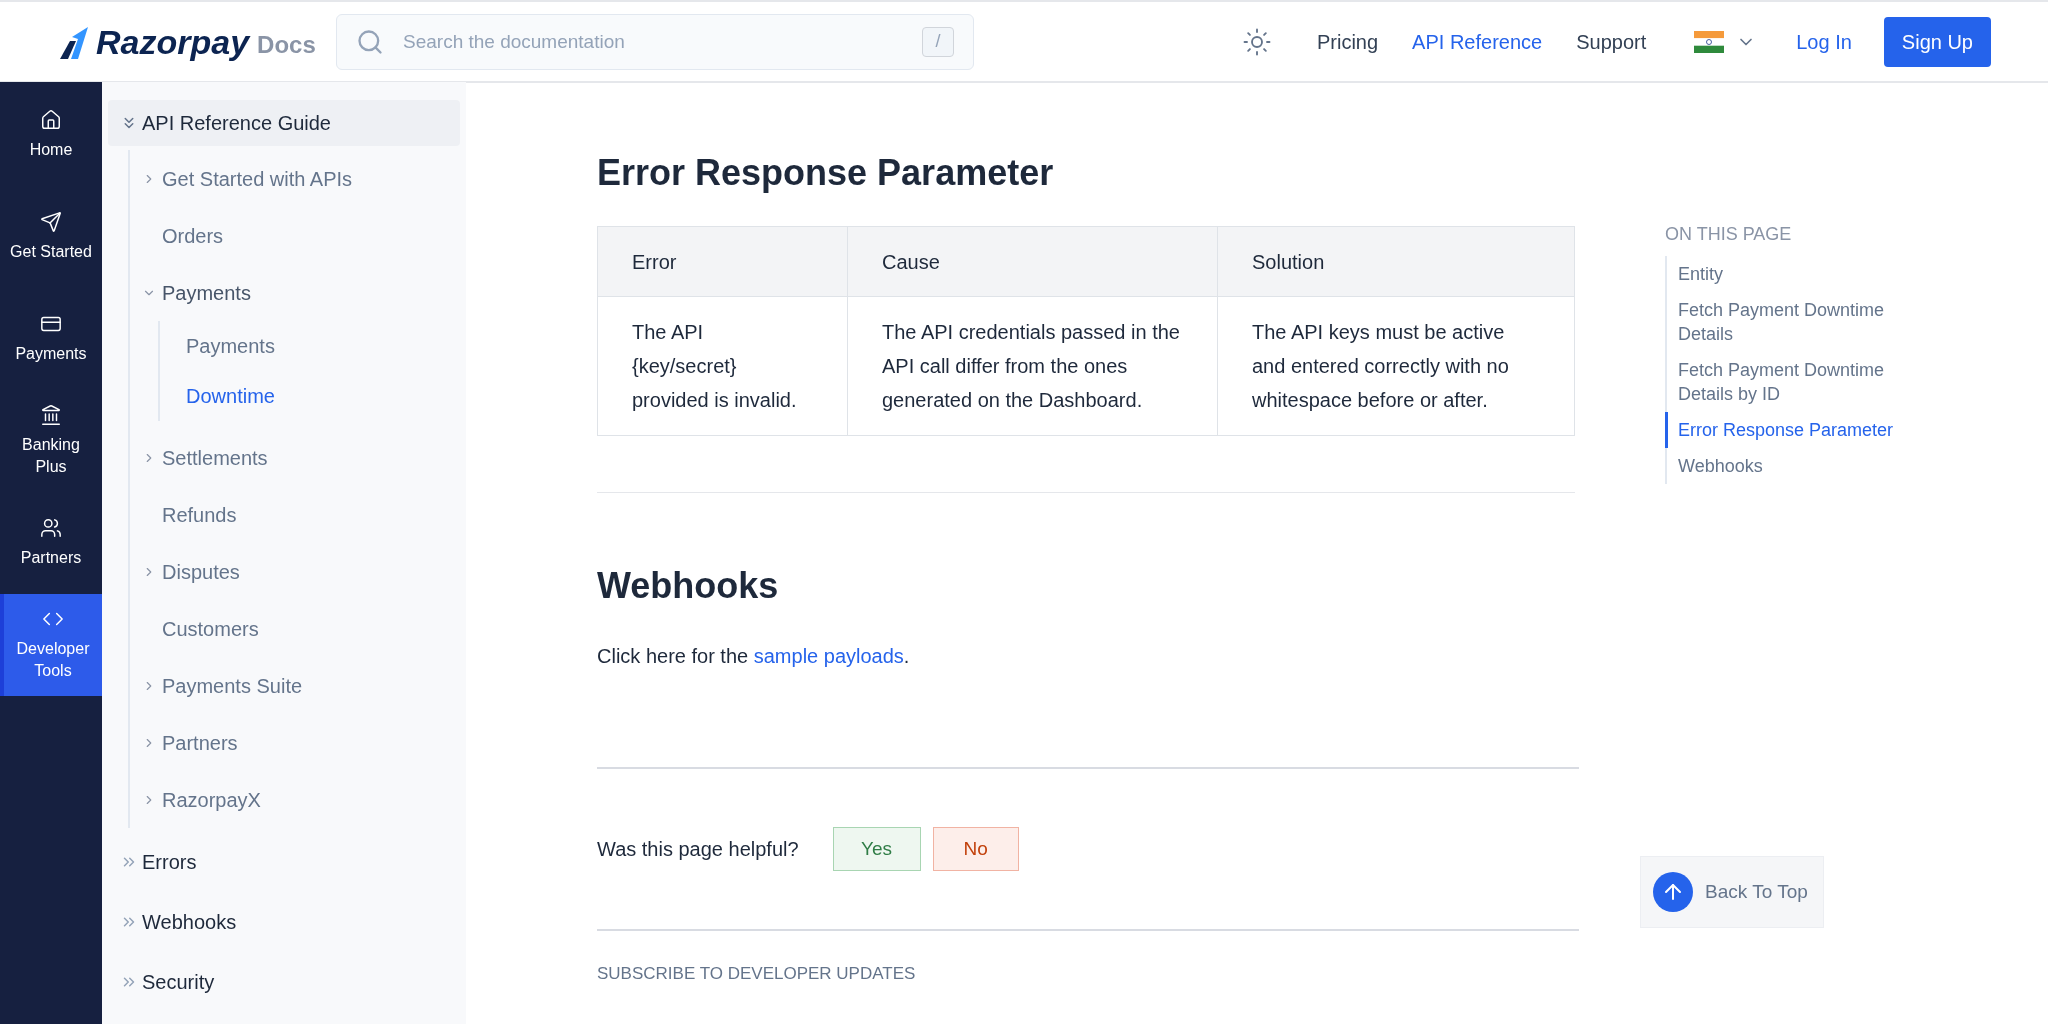 This screenshot has height=1024, width=2048. What do you see at coordinates (284, 982) in the screenshot?
I see `sidebar-section: Security` at bounding box center [284, 982].